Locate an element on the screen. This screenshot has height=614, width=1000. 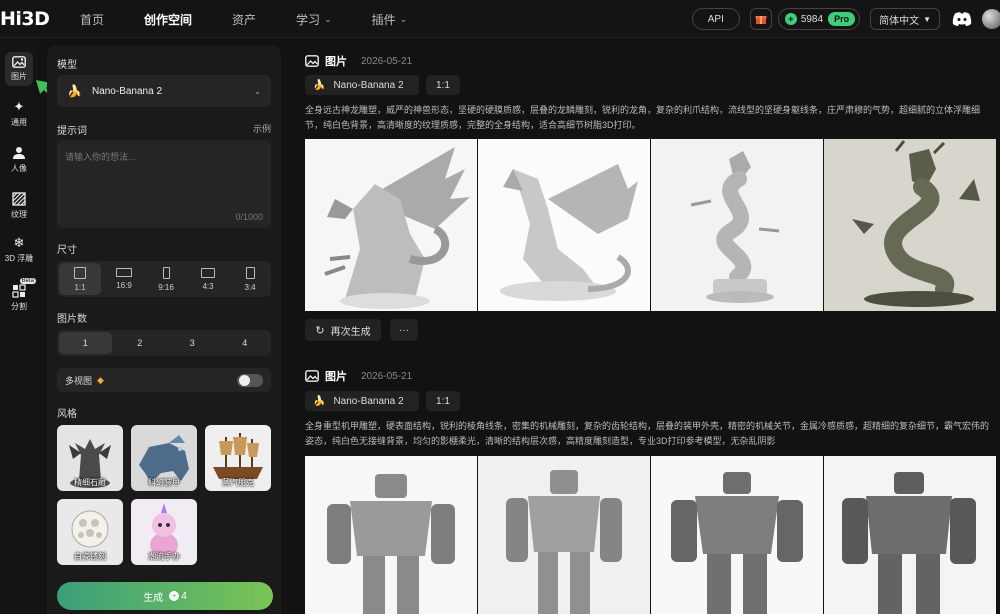
ratio-label: 1:1 is located at coordinates (80, 287).